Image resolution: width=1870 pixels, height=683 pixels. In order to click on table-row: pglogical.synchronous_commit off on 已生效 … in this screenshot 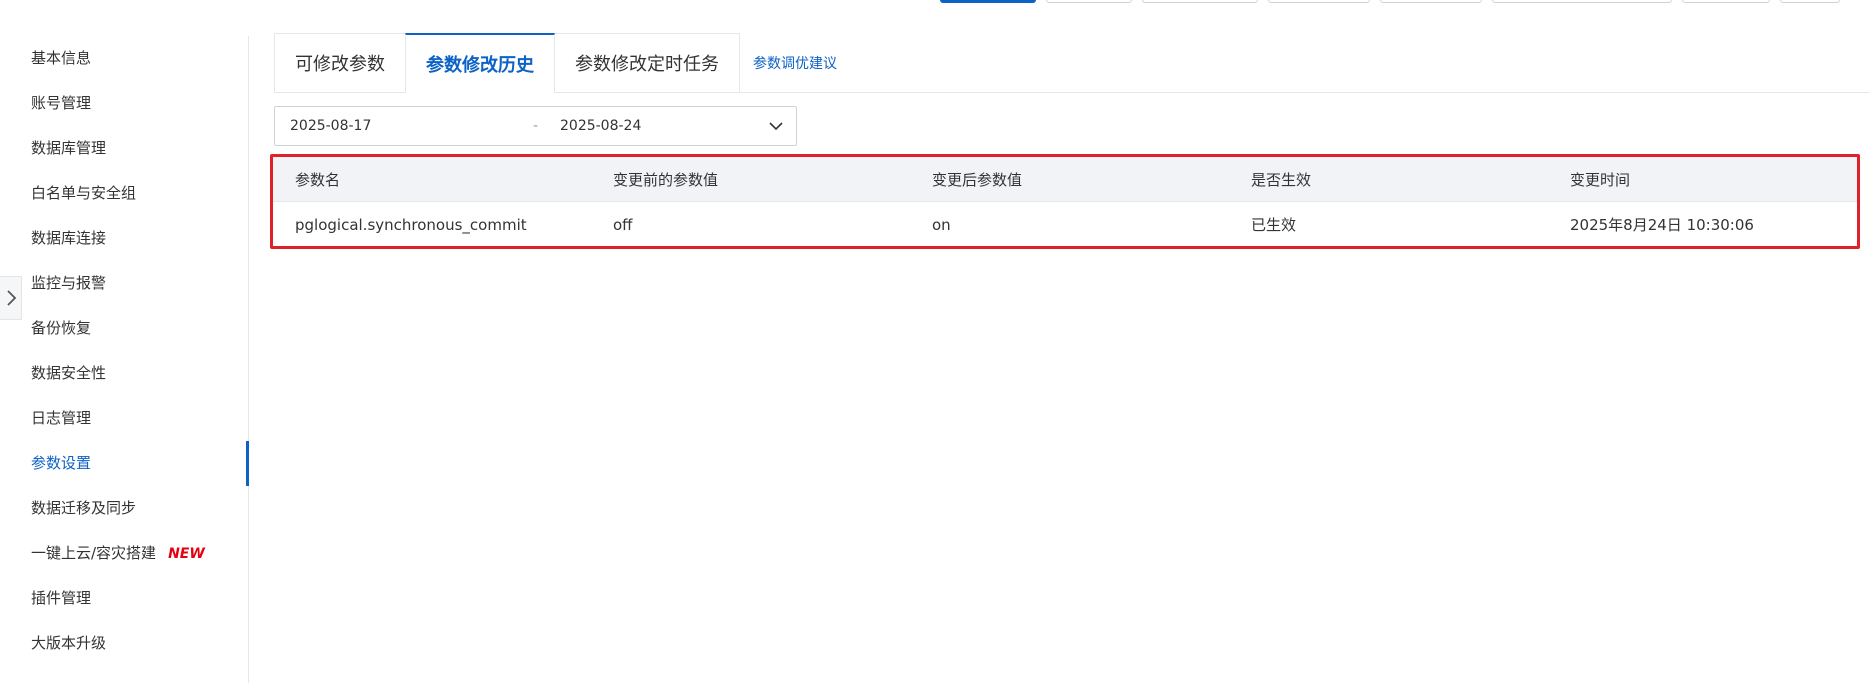, I will do `click(1065, 224)`.